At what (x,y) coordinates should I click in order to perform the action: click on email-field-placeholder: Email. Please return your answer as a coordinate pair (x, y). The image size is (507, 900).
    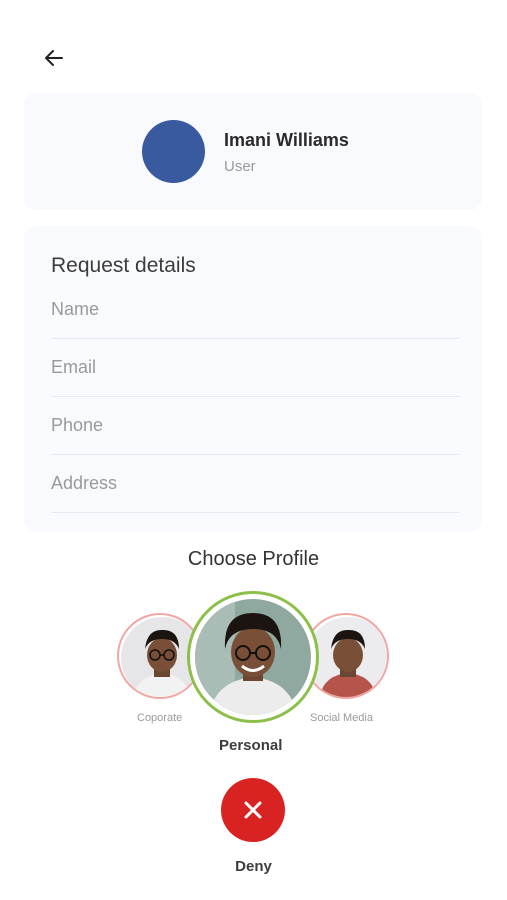
    Looking at the image, I should click on (74, 367).